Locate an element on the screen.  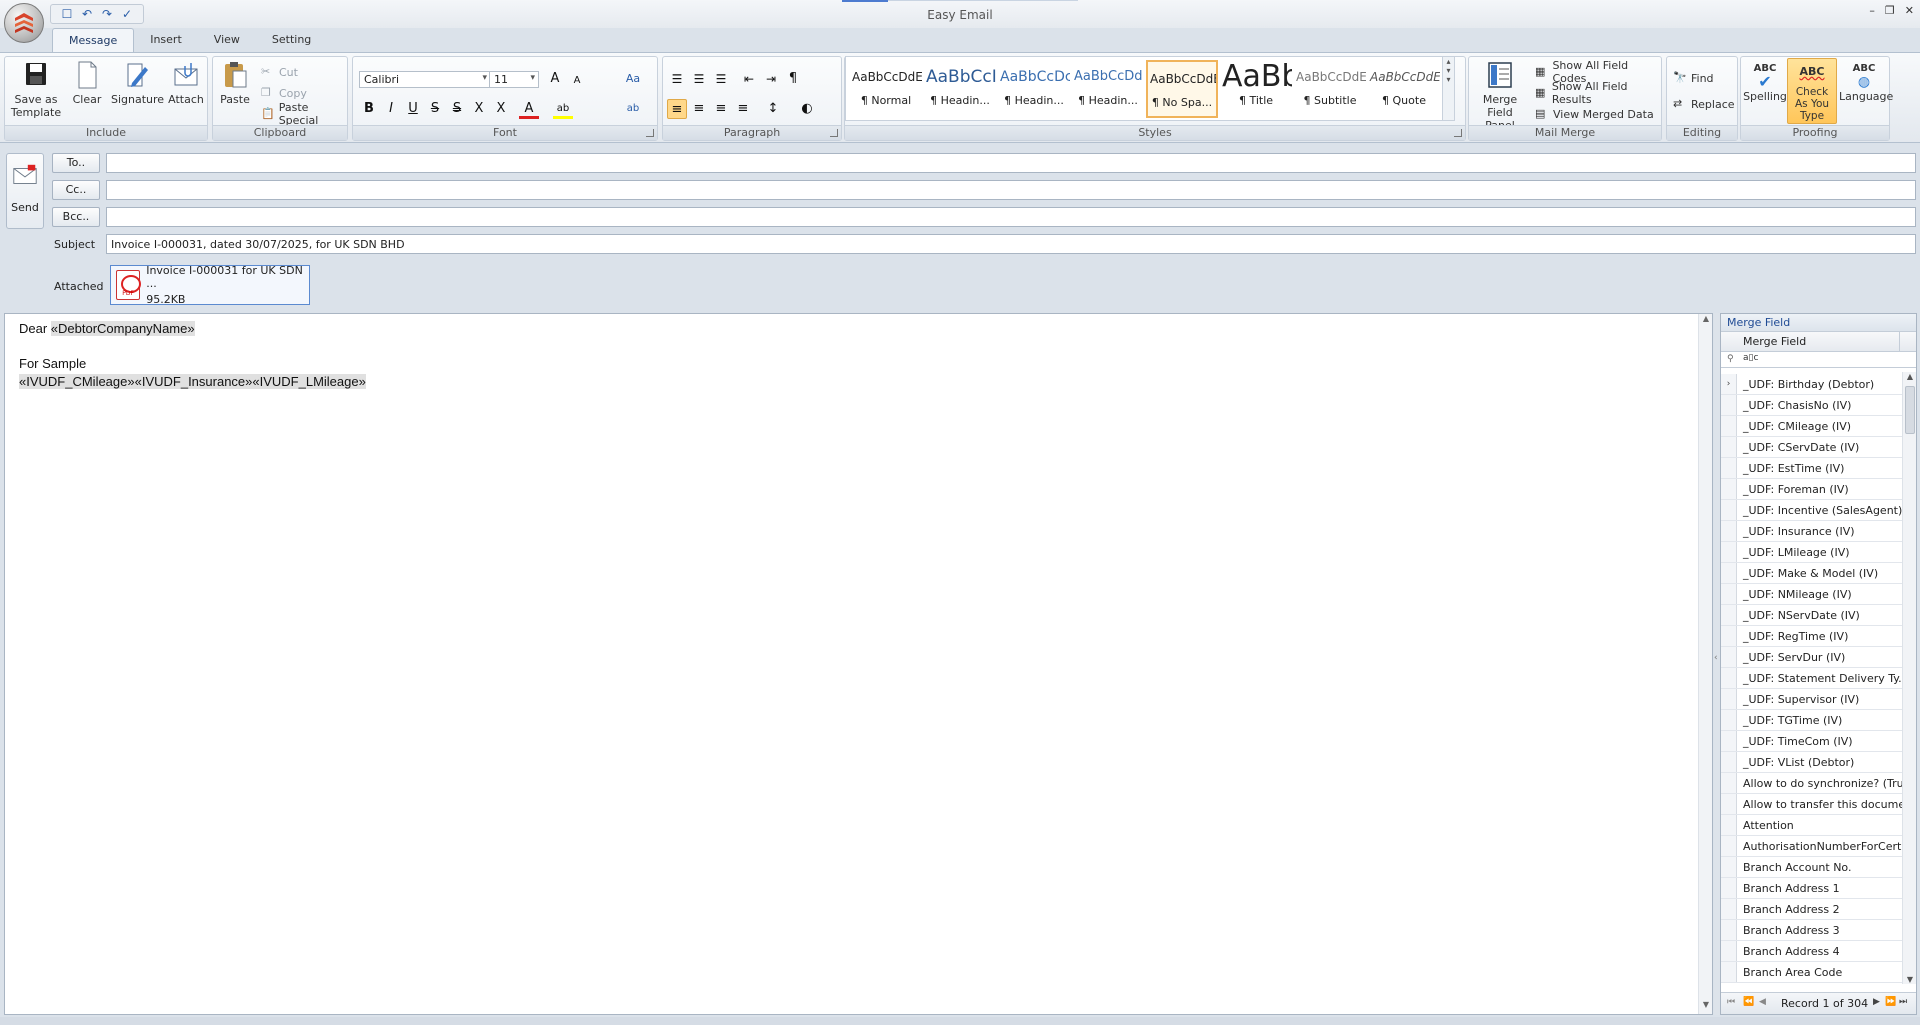
tab-insert: Insert is located at coordinates (166, 40).